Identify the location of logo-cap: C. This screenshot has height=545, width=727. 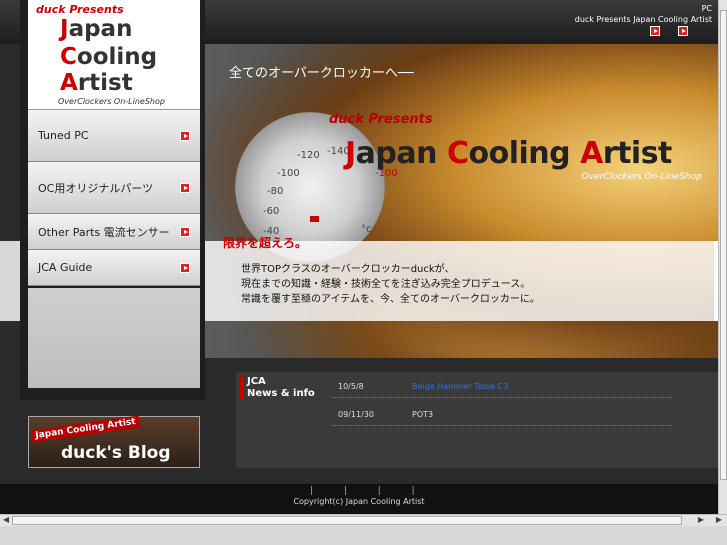
(68, 57).